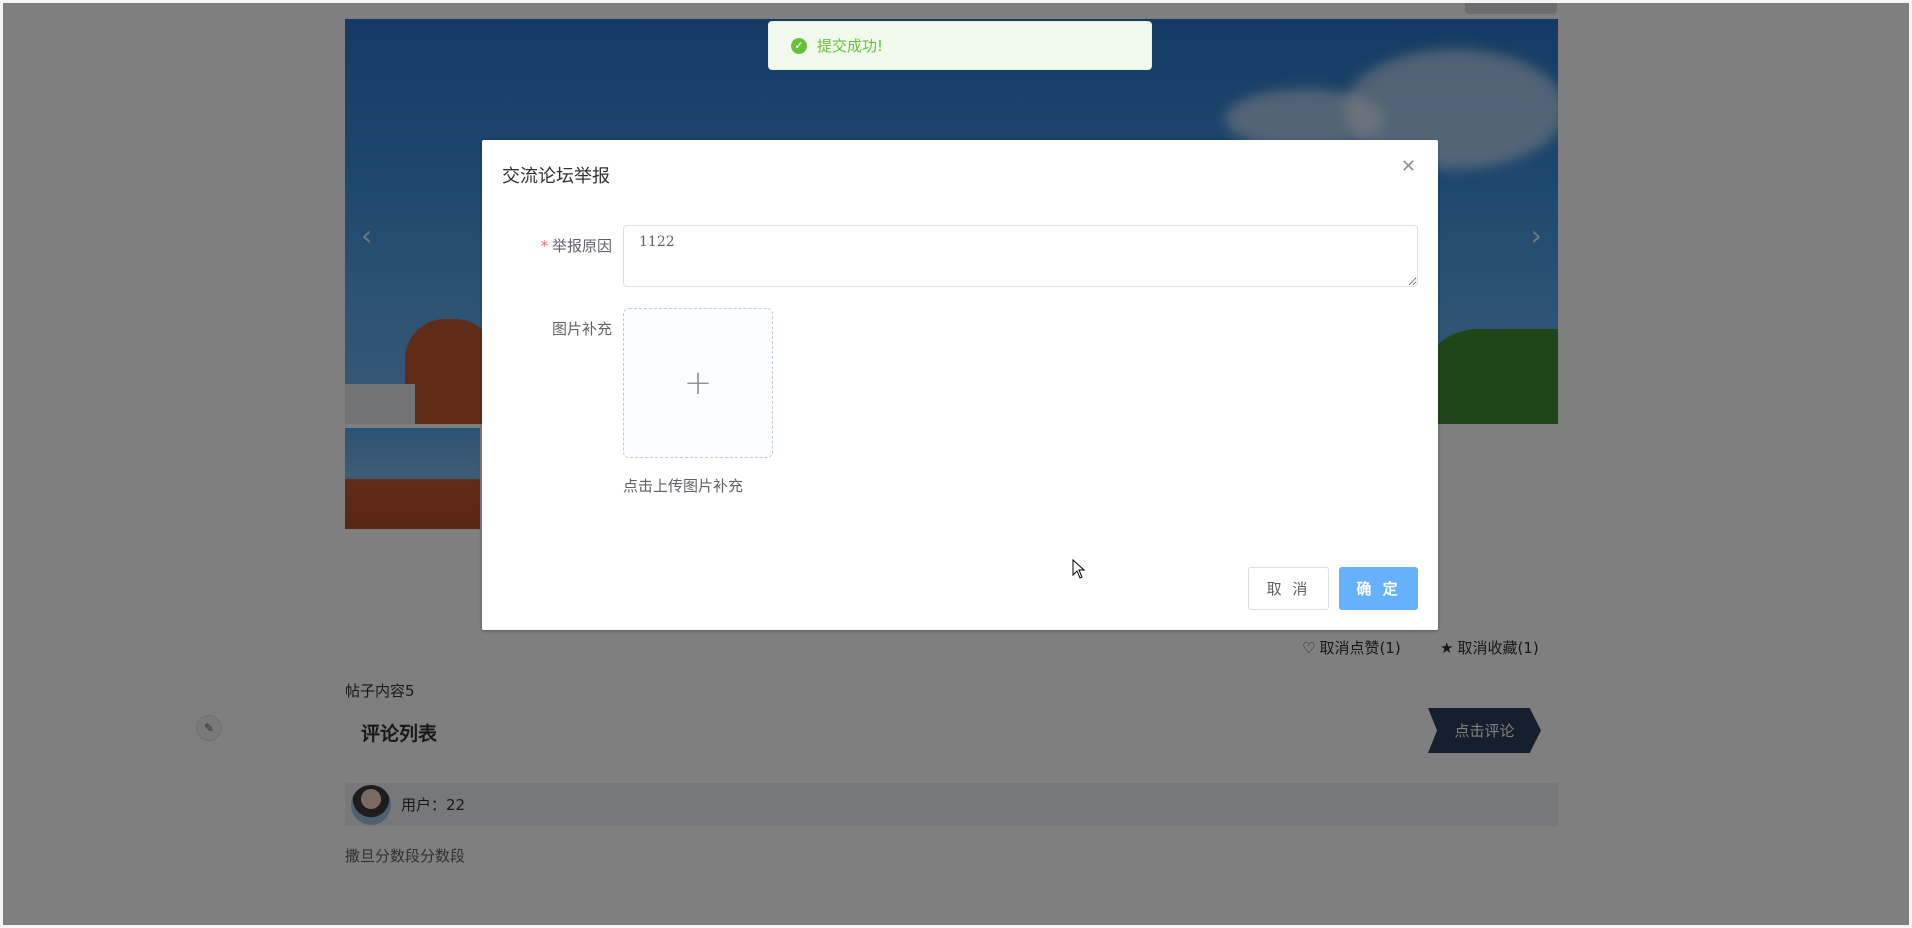  I want to click on image-upload-button: +, so click(698, 383).